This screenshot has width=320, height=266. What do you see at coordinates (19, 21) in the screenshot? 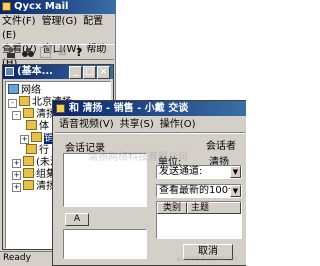
I see `menu-file: 文件(F)` at bounding box center [19, 21].